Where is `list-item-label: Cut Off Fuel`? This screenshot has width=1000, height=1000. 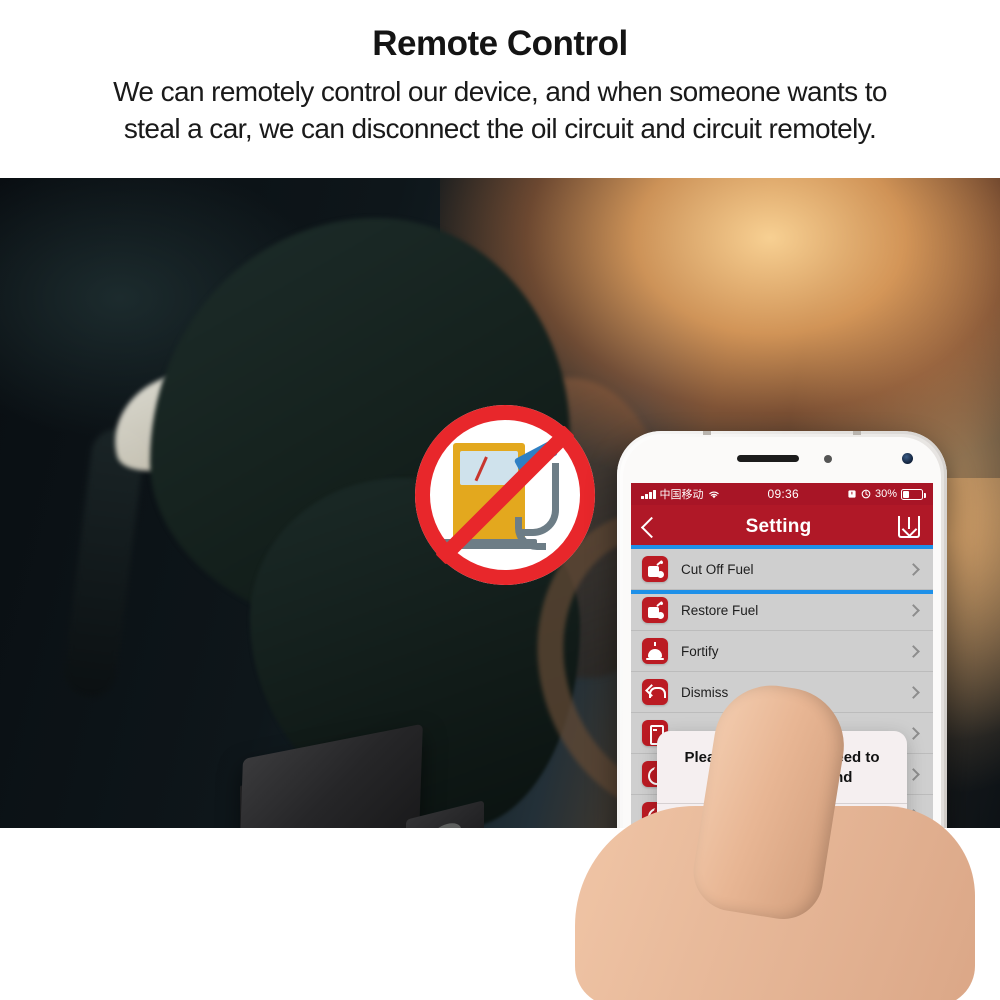 list-item-label: Cut Off Fuel is located at coordinates (717, 569).